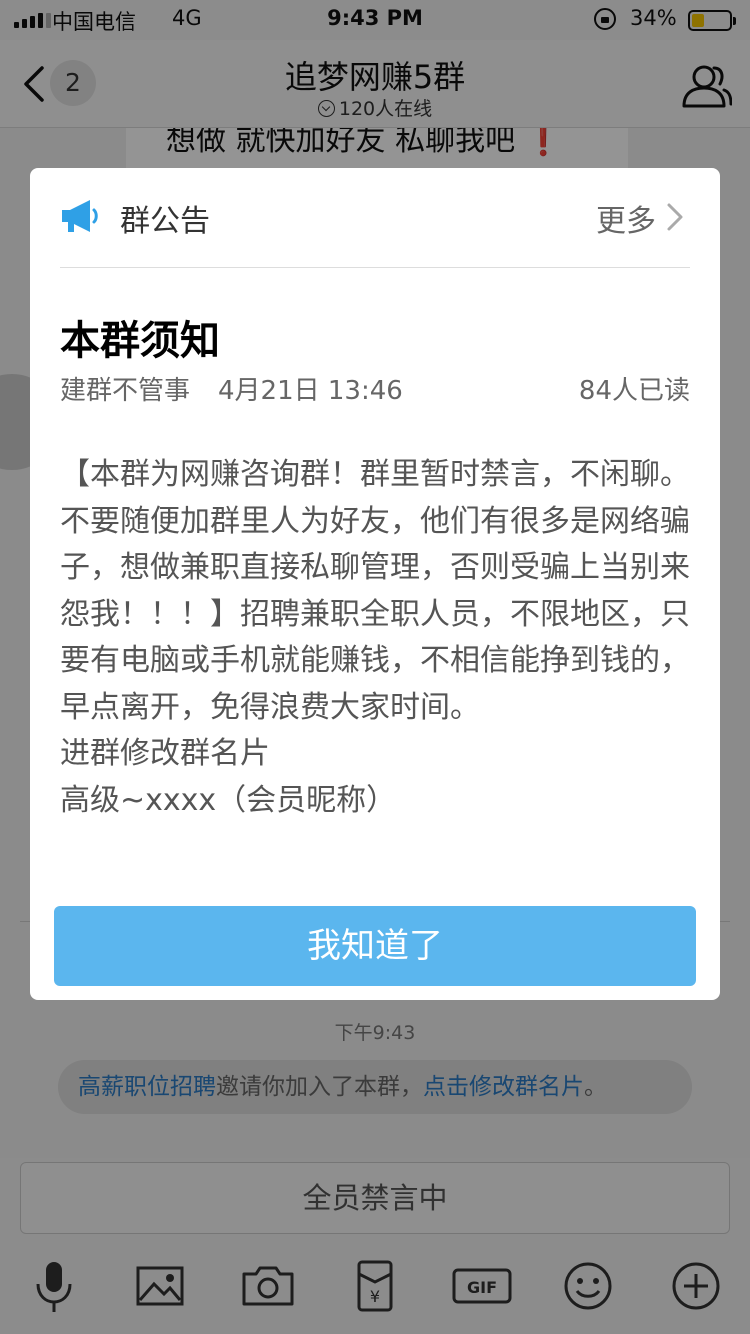  What do you see at coordinates (165, 221) in the screenshot?
I see `dialog-header-title: 群公告` at bounding box center [165, 221].